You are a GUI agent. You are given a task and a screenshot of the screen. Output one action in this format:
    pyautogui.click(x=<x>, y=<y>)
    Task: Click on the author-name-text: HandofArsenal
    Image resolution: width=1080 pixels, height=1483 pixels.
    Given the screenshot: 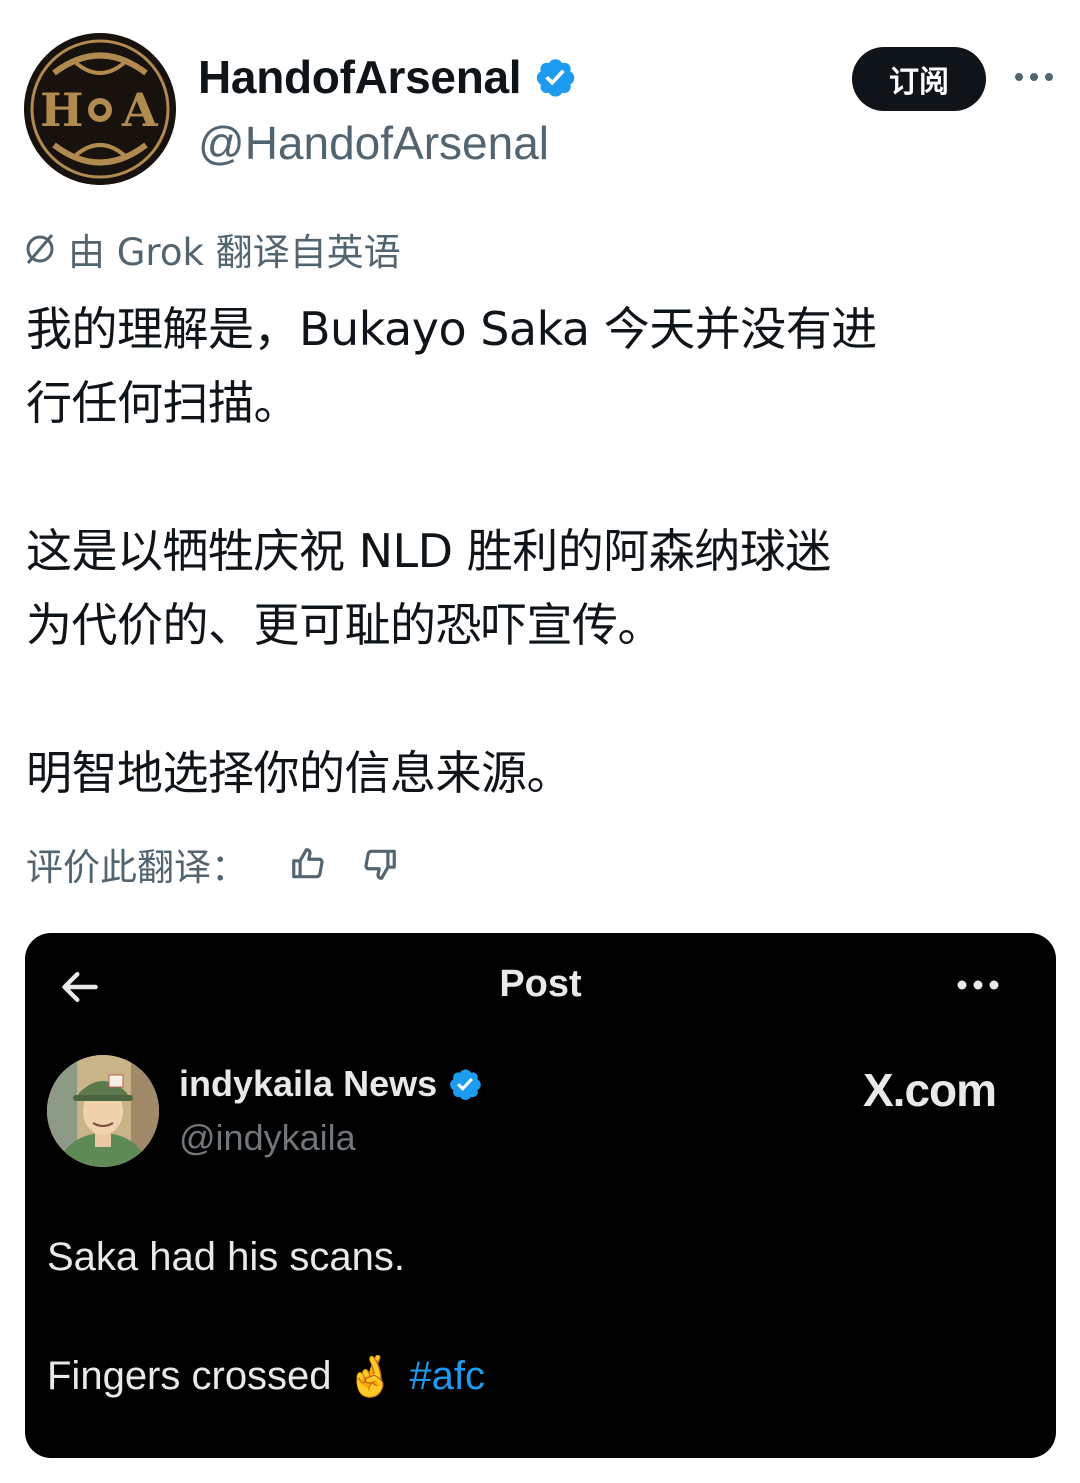 What is the action you would take?
    pyautogui.click(x=360, y=77)
    